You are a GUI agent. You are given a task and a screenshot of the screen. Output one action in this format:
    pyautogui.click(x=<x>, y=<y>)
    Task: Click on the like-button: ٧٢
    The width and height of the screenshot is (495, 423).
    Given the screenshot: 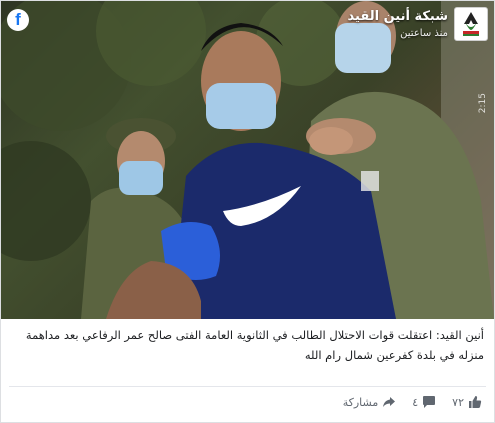 What is the action you would take?
    pyautogui.click(x=467, y=402)
    